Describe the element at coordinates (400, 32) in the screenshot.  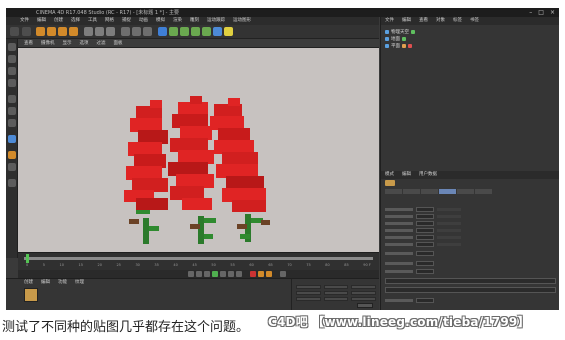
I see `object-row: 物理天空` at that location.